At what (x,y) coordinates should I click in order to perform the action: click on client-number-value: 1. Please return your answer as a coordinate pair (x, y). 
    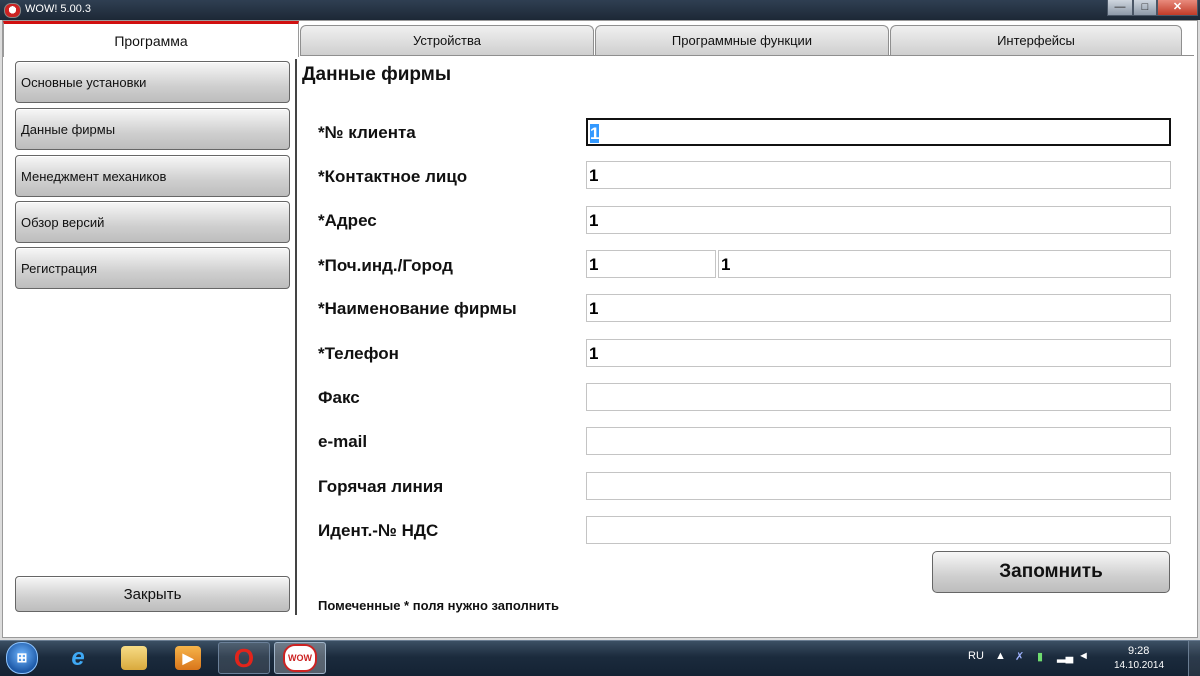
    Looking at the image, I should click on (595, 133).